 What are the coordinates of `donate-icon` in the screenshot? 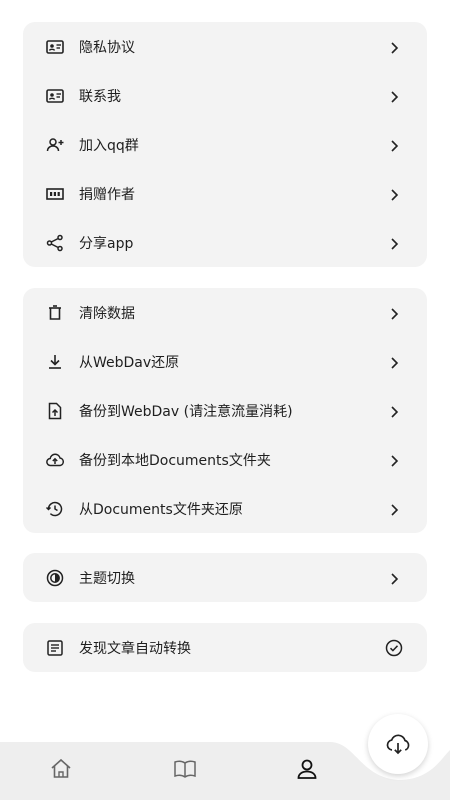 It's located at (55, 194).